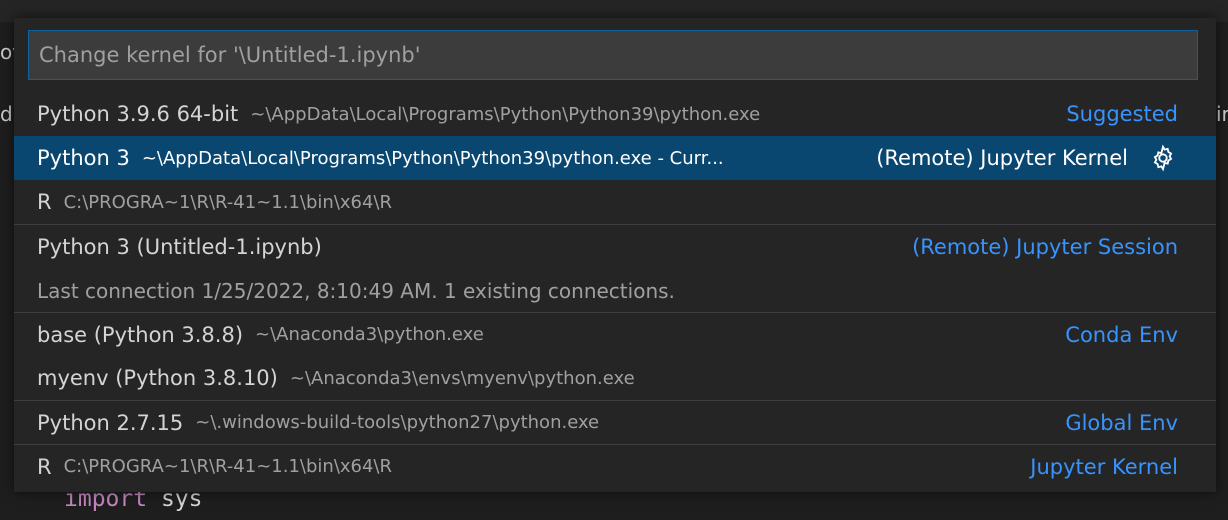  Describe the element at coordinates (1121, 422) in the screenshot. I see `kernel-group-tag: Global Env` at that location.